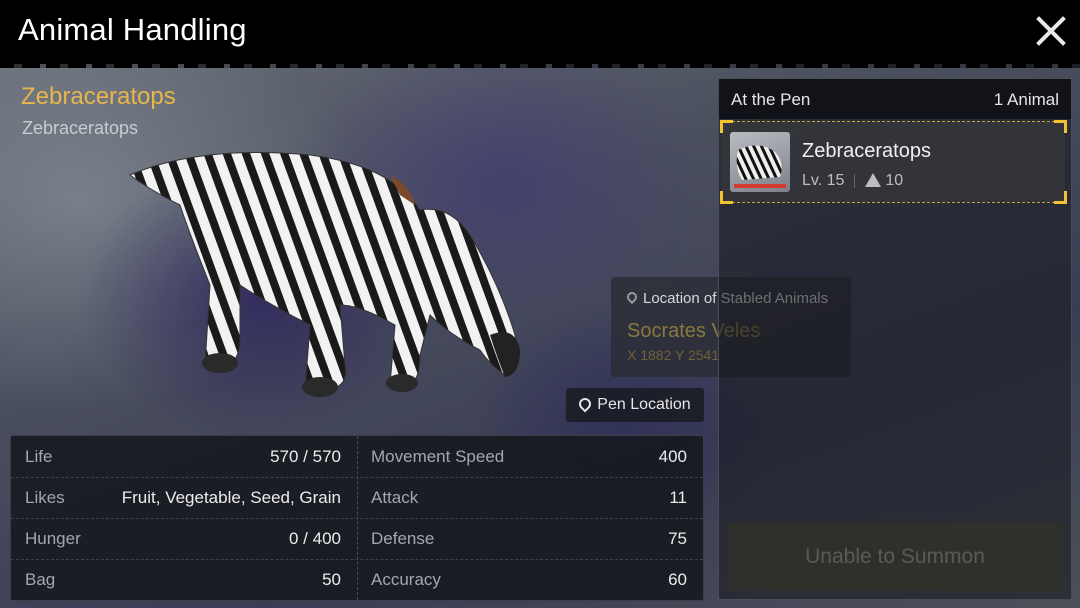 The height and width of the screenshot is (608, 1080). What do you see at coordinates (540, 63) in the screenshot?
I see `title-bar-torn-edge` at bounding box center [540, 63].